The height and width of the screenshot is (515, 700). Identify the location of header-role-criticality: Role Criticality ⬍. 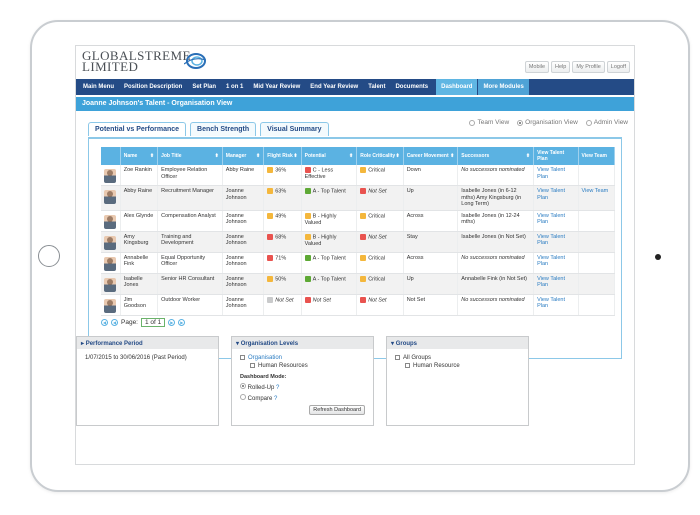
(380, 156).